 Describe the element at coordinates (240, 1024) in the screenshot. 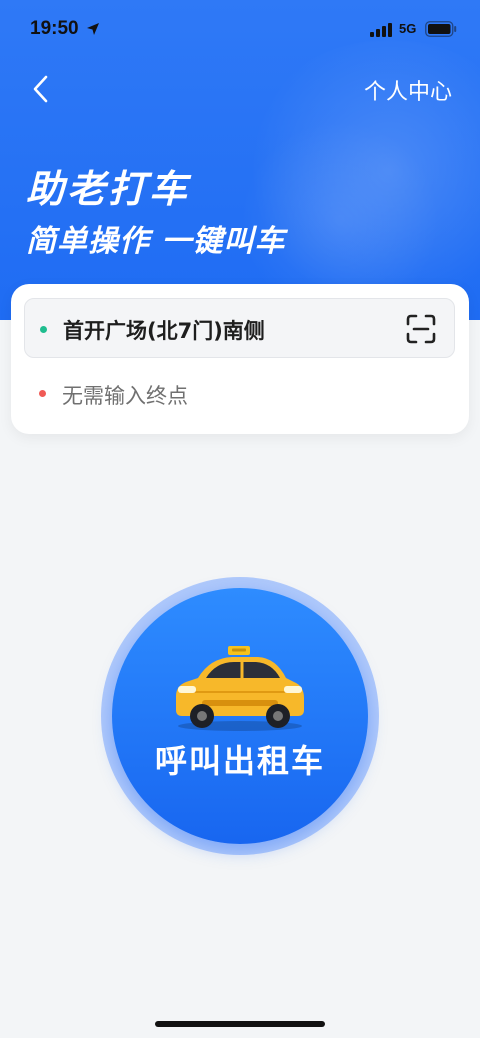

I see `home-indicator` at that location.